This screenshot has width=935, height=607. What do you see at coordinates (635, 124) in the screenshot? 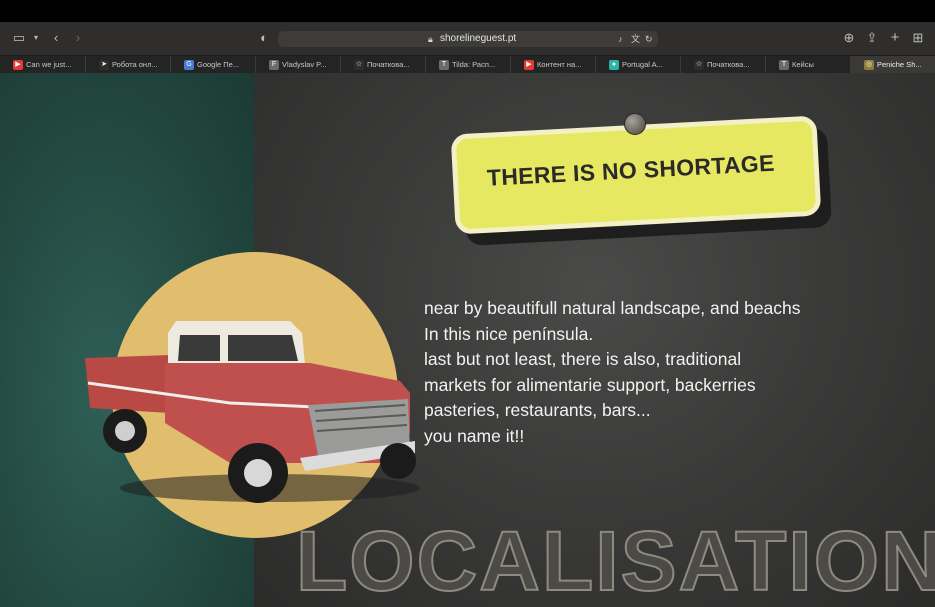
I see `pushpin-icon` at bounding box center [635, 124].